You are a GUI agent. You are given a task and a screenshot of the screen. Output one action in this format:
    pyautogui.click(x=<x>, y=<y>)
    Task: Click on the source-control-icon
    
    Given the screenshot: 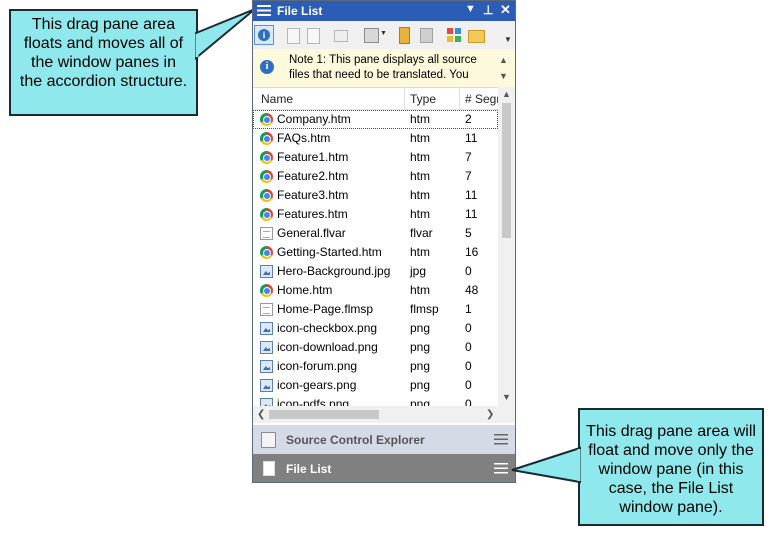 What is the action you would take?
    pyautogui.click(x=268, y=440)
    